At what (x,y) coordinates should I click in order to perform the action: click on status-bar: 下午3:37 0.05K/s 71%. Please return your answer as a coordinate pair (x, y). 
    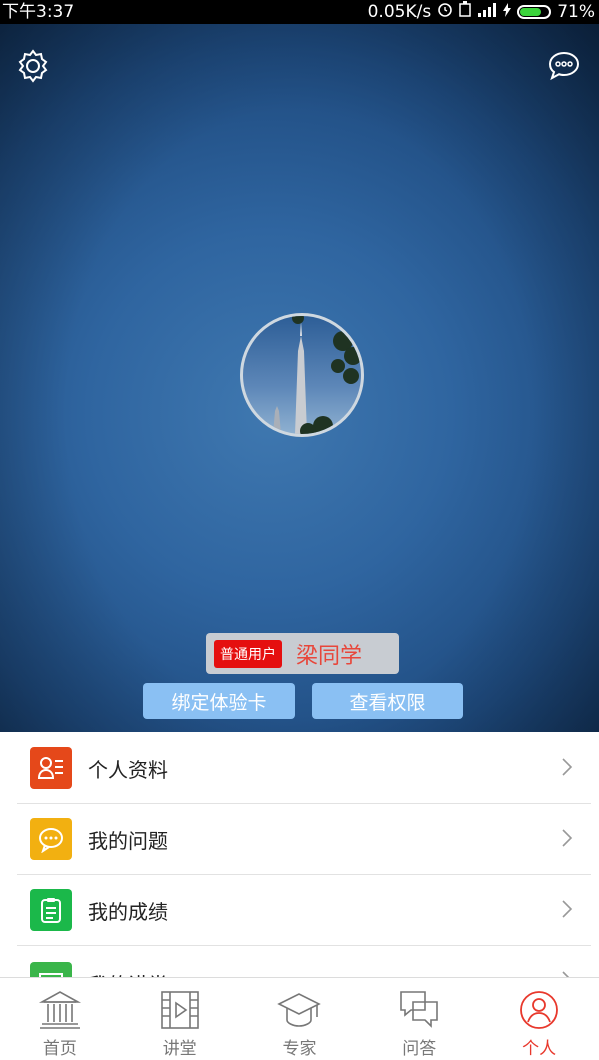
    Looking at the image, I should click on (299, 12).